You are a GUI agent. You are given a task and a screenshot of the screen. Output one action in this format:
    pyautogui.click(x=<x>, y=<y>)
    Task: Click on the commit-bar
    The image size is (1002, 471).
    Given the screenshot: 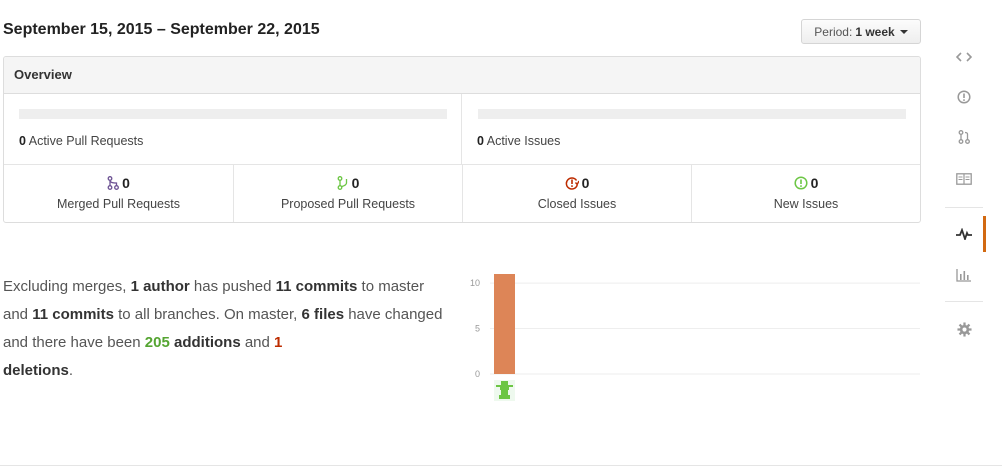 What is the action you would take?
    pyautogui.click(x=504, y=324)
    